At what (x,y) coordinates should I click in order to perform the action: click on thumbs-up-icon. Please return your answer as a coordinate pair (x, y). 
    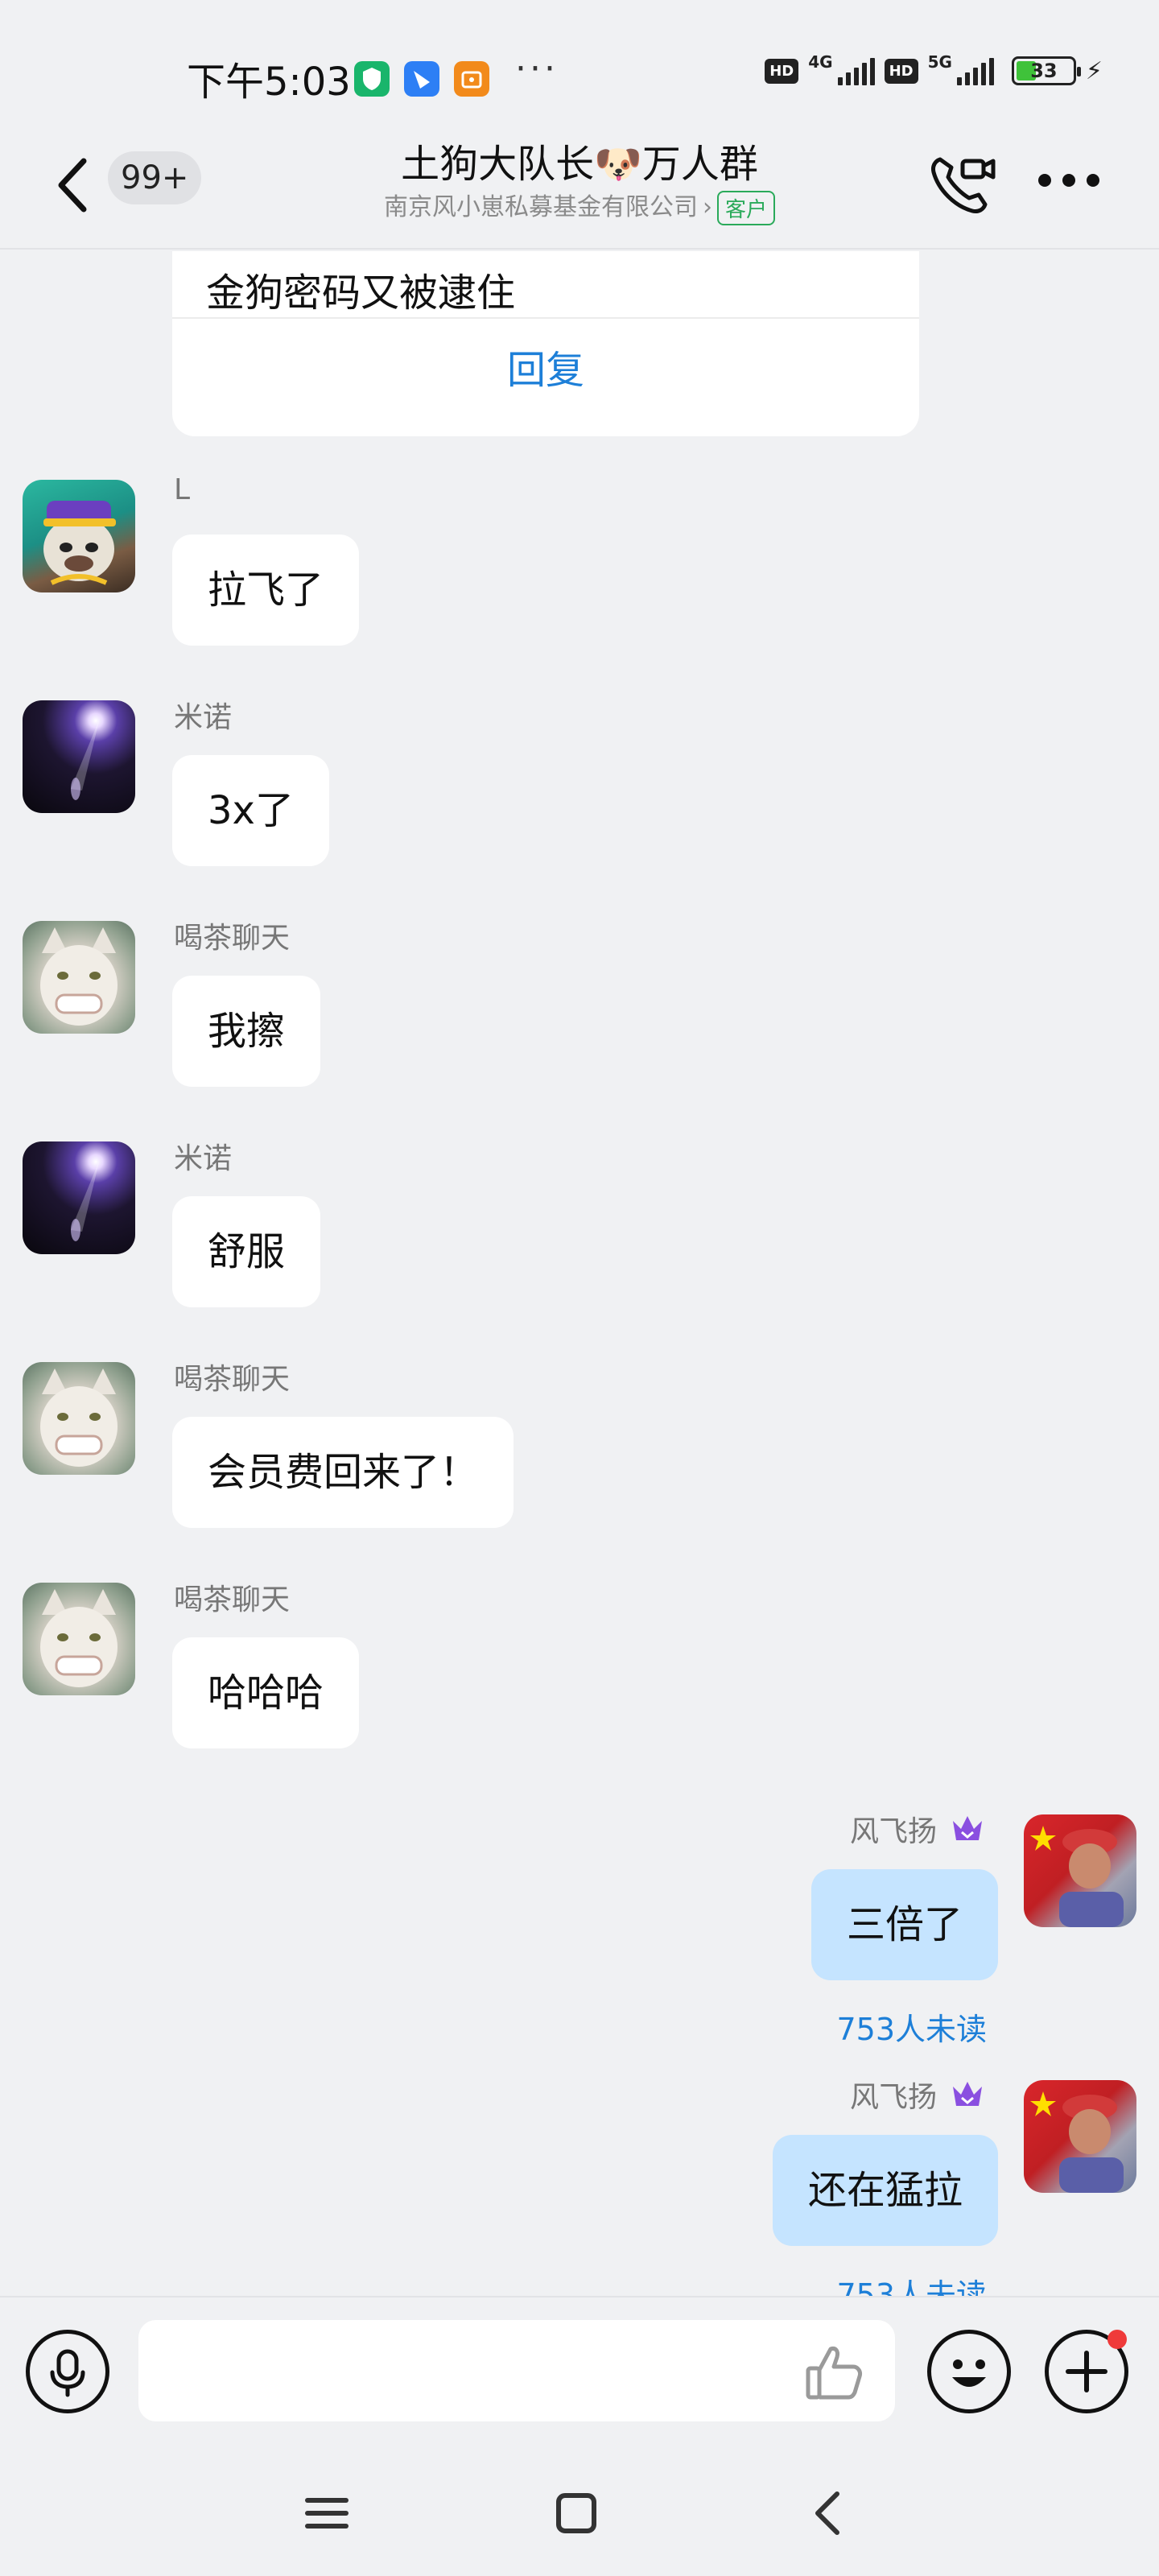
    Looking at the image, I should click on (834, 2373).